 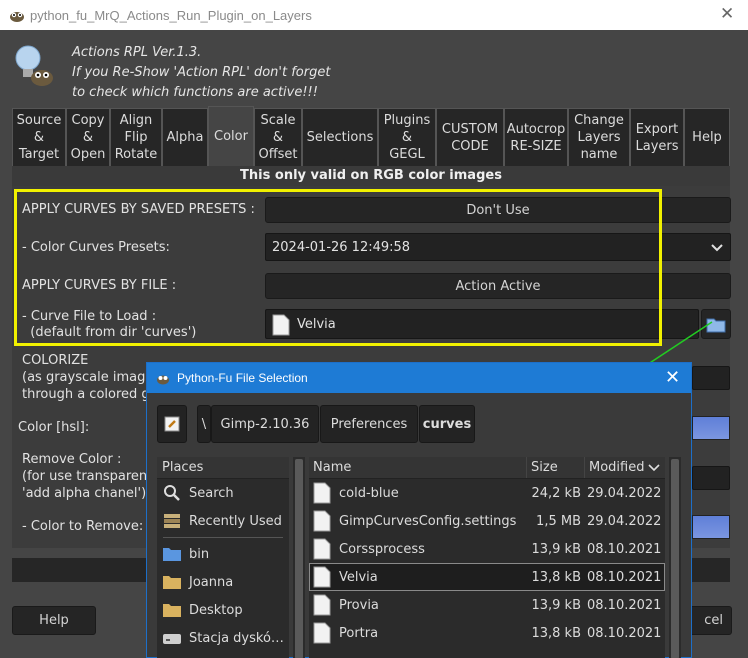 What do you see at coordinates (447, 424) in the screenshot?
I see `path-curves: curves` at bounding box center [447, 424].